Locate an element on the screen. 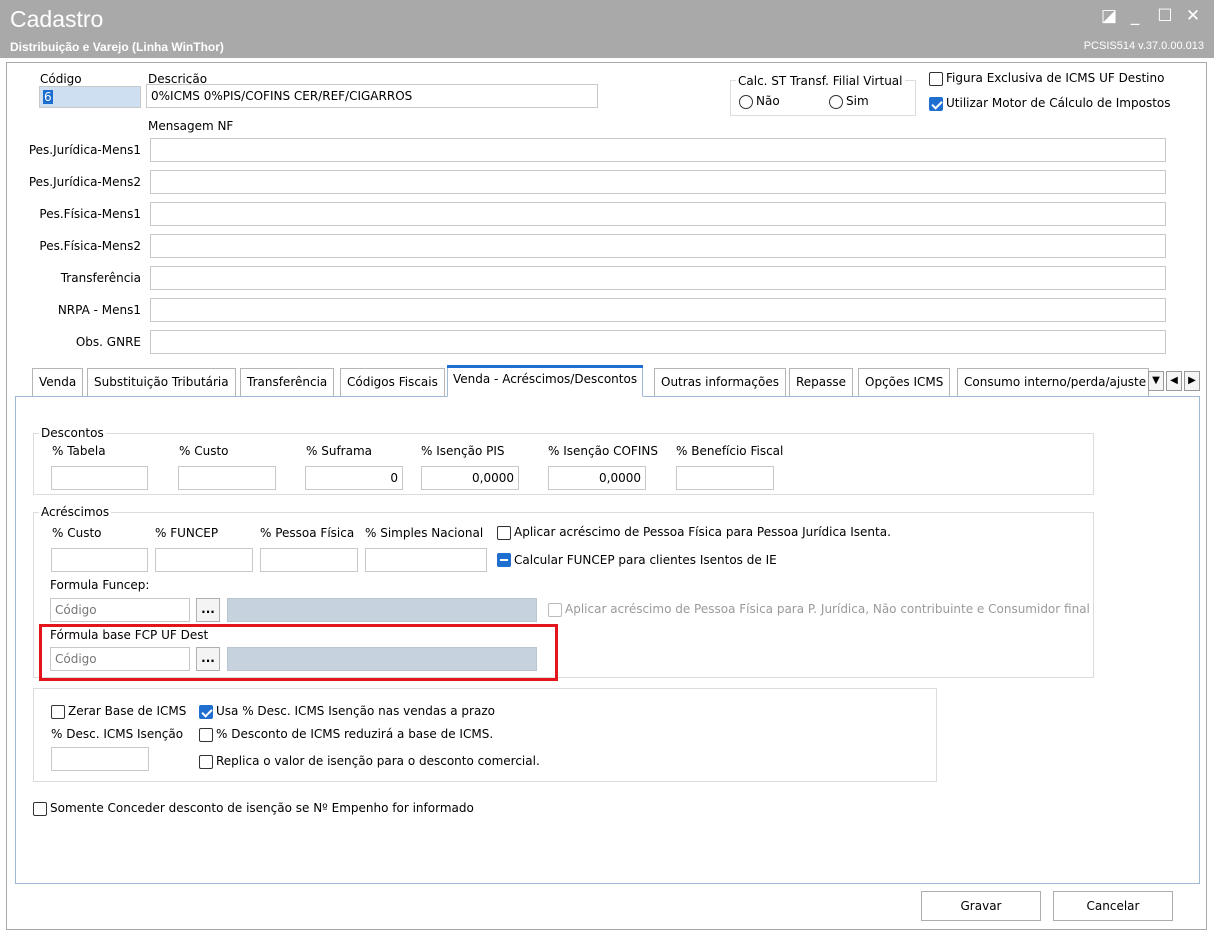 This screenshot has height=933, width=1214. tab-list-dropdown-icon: ▼ is located at coordinates (1156, 381).